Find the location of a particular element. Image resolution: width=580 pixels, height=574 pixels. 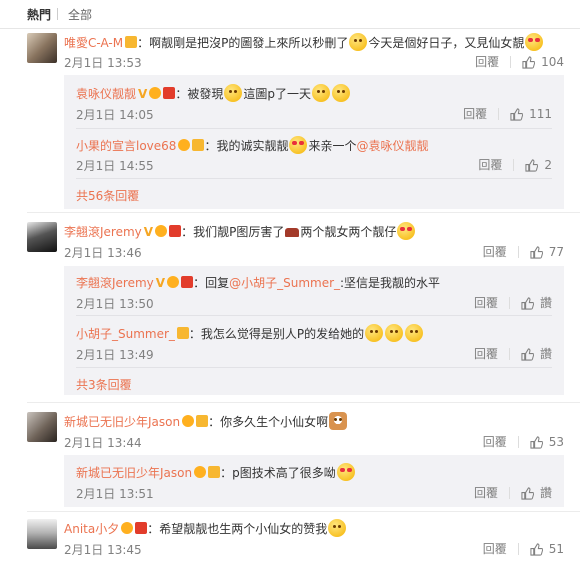

like-button: 111 is located at coordinates (531, 114).